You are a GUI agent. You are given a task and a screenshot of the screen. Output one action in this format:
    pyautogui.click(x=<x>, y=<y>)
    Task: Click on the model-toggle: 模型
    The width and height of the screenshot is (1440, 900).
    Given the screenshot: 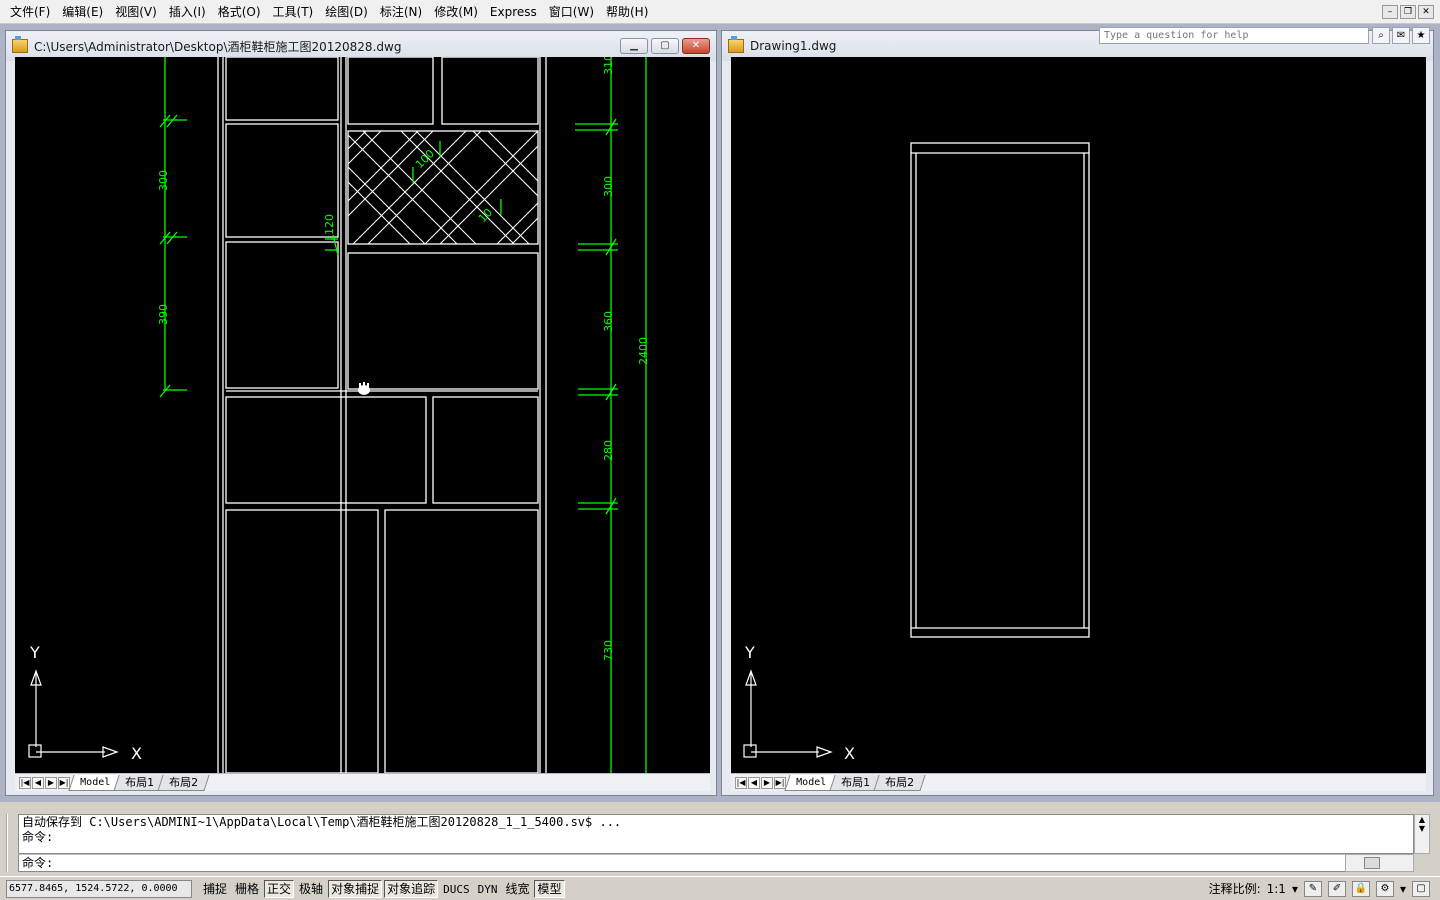 What is the action you would take?
    pyautogui.click(x=549, y=888)
    